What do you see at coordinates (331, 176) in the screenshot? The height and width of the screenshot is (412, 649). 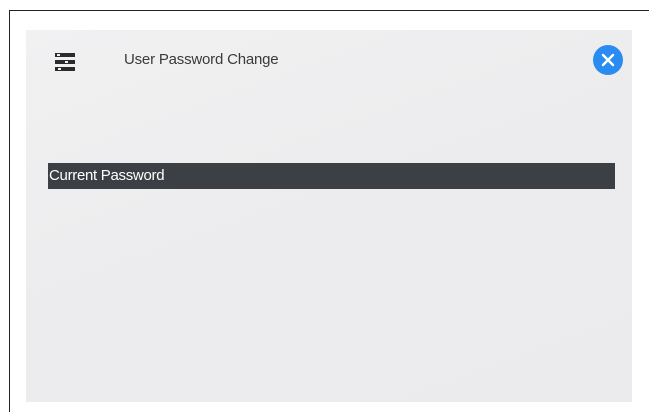 I see `current-password-field: Current Password` at bounding box center [331, 176].